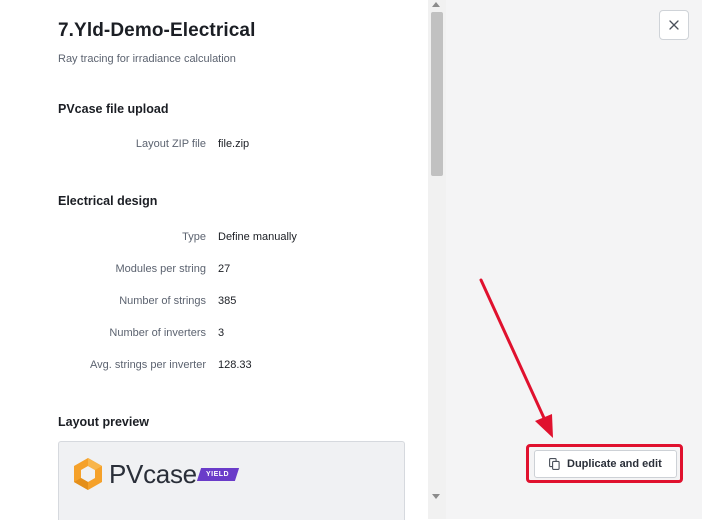 Image resolution: width=702 pixels, height=520 pixels. Describe the element at coordinates (218, 474) in the screenshot. I see `logo-badge: YIELD` at that location.